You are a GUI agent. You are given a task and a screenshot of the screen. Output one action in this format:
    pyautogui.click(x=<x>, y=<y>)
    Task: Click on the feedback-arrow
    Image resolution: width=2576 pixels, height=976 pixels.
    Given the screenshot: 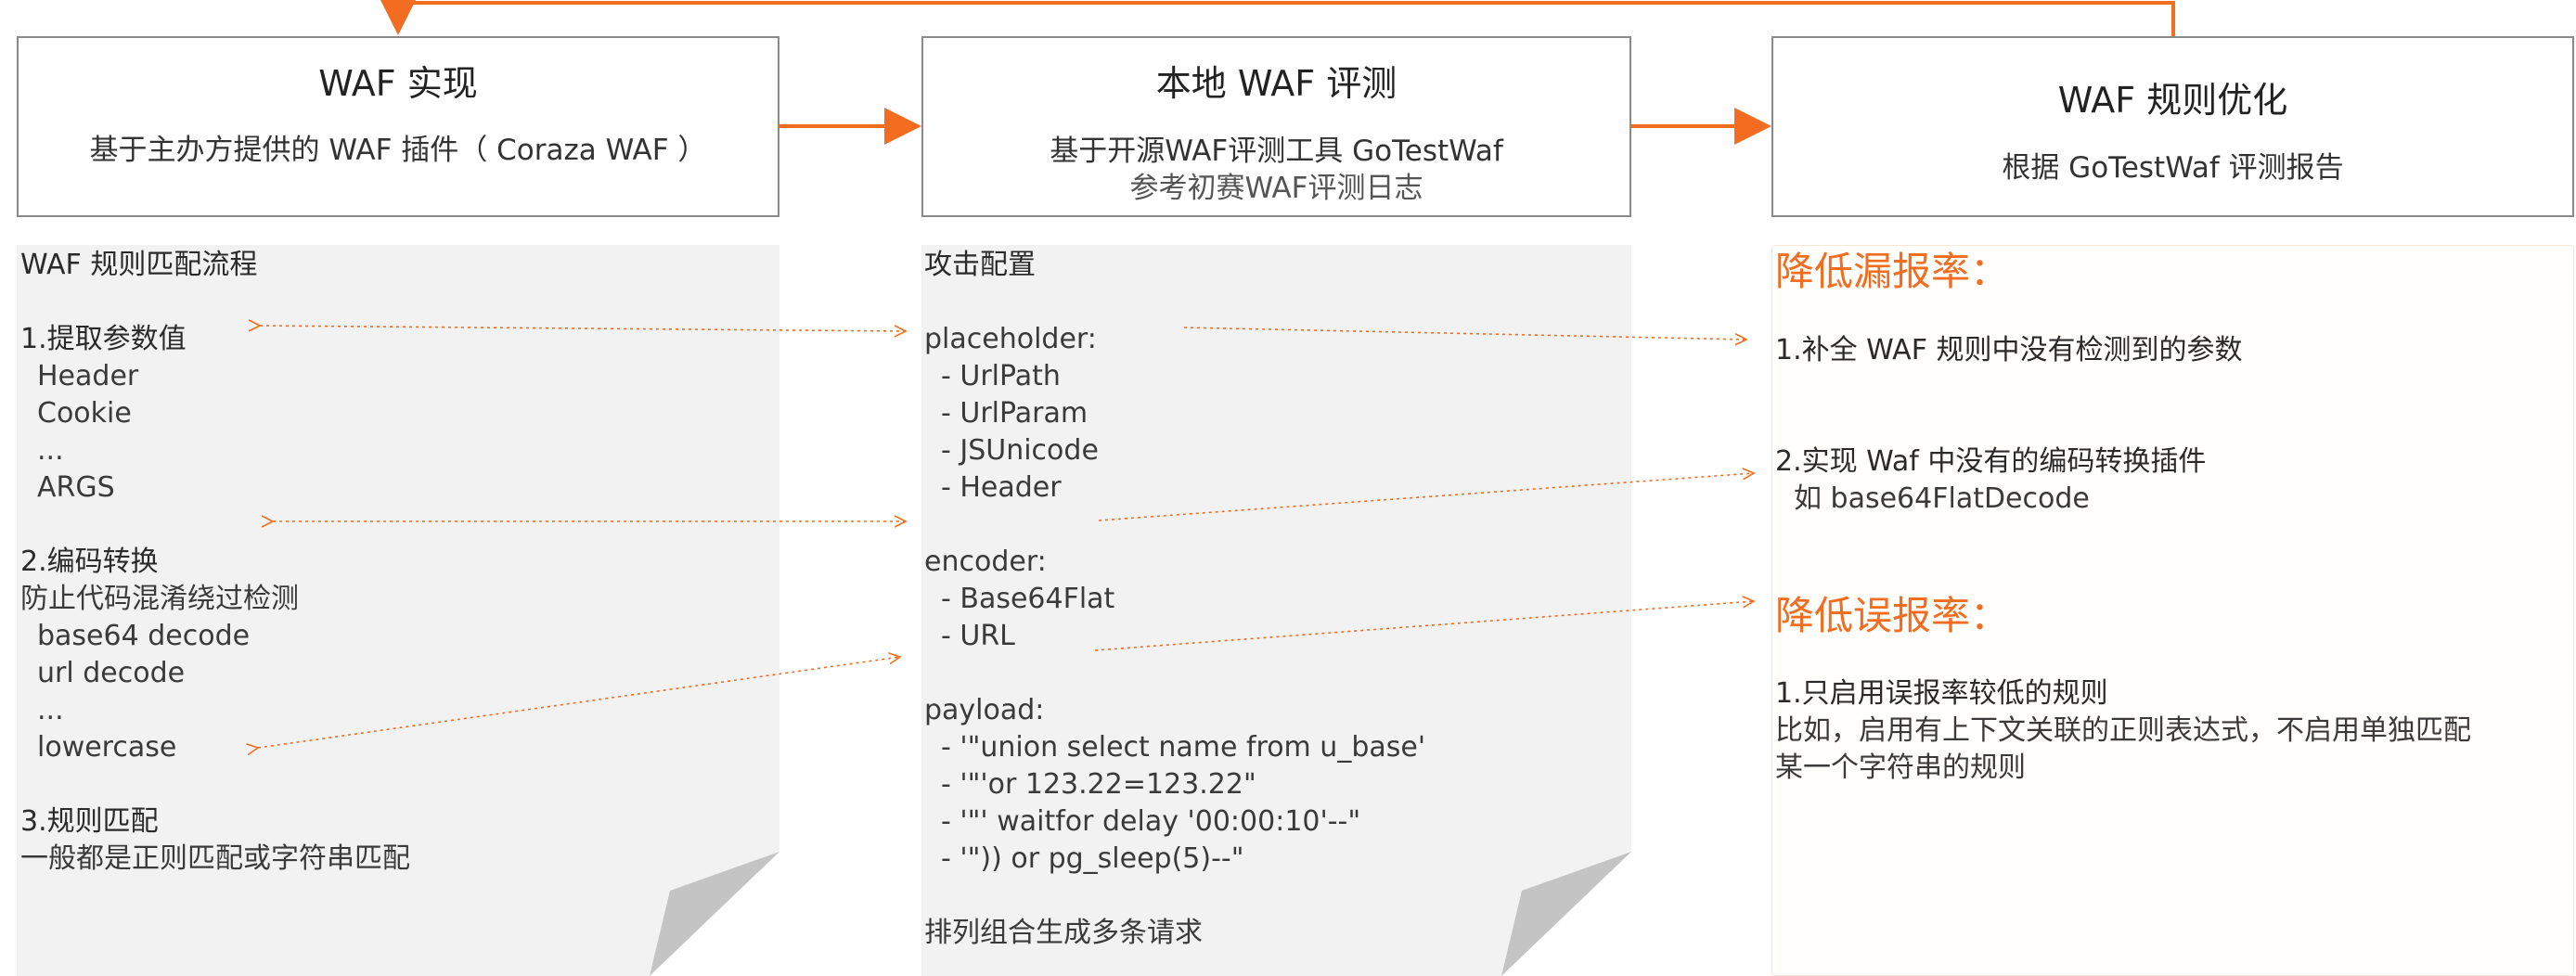 What is the action you would take?
    pyautogui.click(x=1277, y=18)
    